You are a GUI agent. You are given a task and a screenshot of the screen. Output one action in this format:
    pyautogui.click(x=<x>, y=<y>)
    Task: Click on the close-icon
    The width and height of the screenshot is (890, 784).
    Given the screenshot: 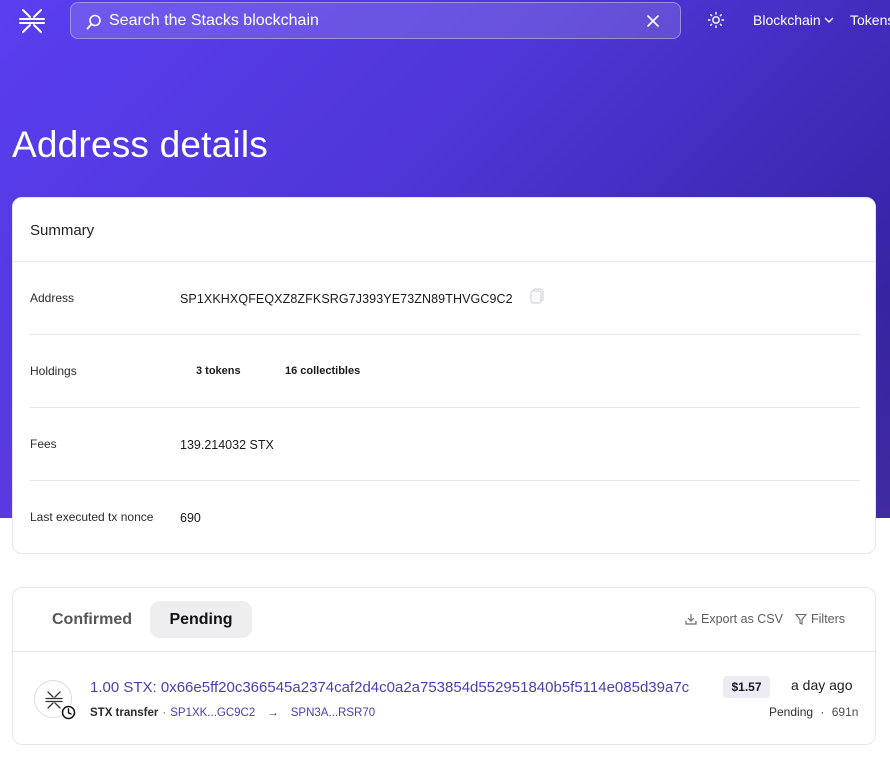 What is the action you would take?
    pyautogui.click(x=653, y=21)
    